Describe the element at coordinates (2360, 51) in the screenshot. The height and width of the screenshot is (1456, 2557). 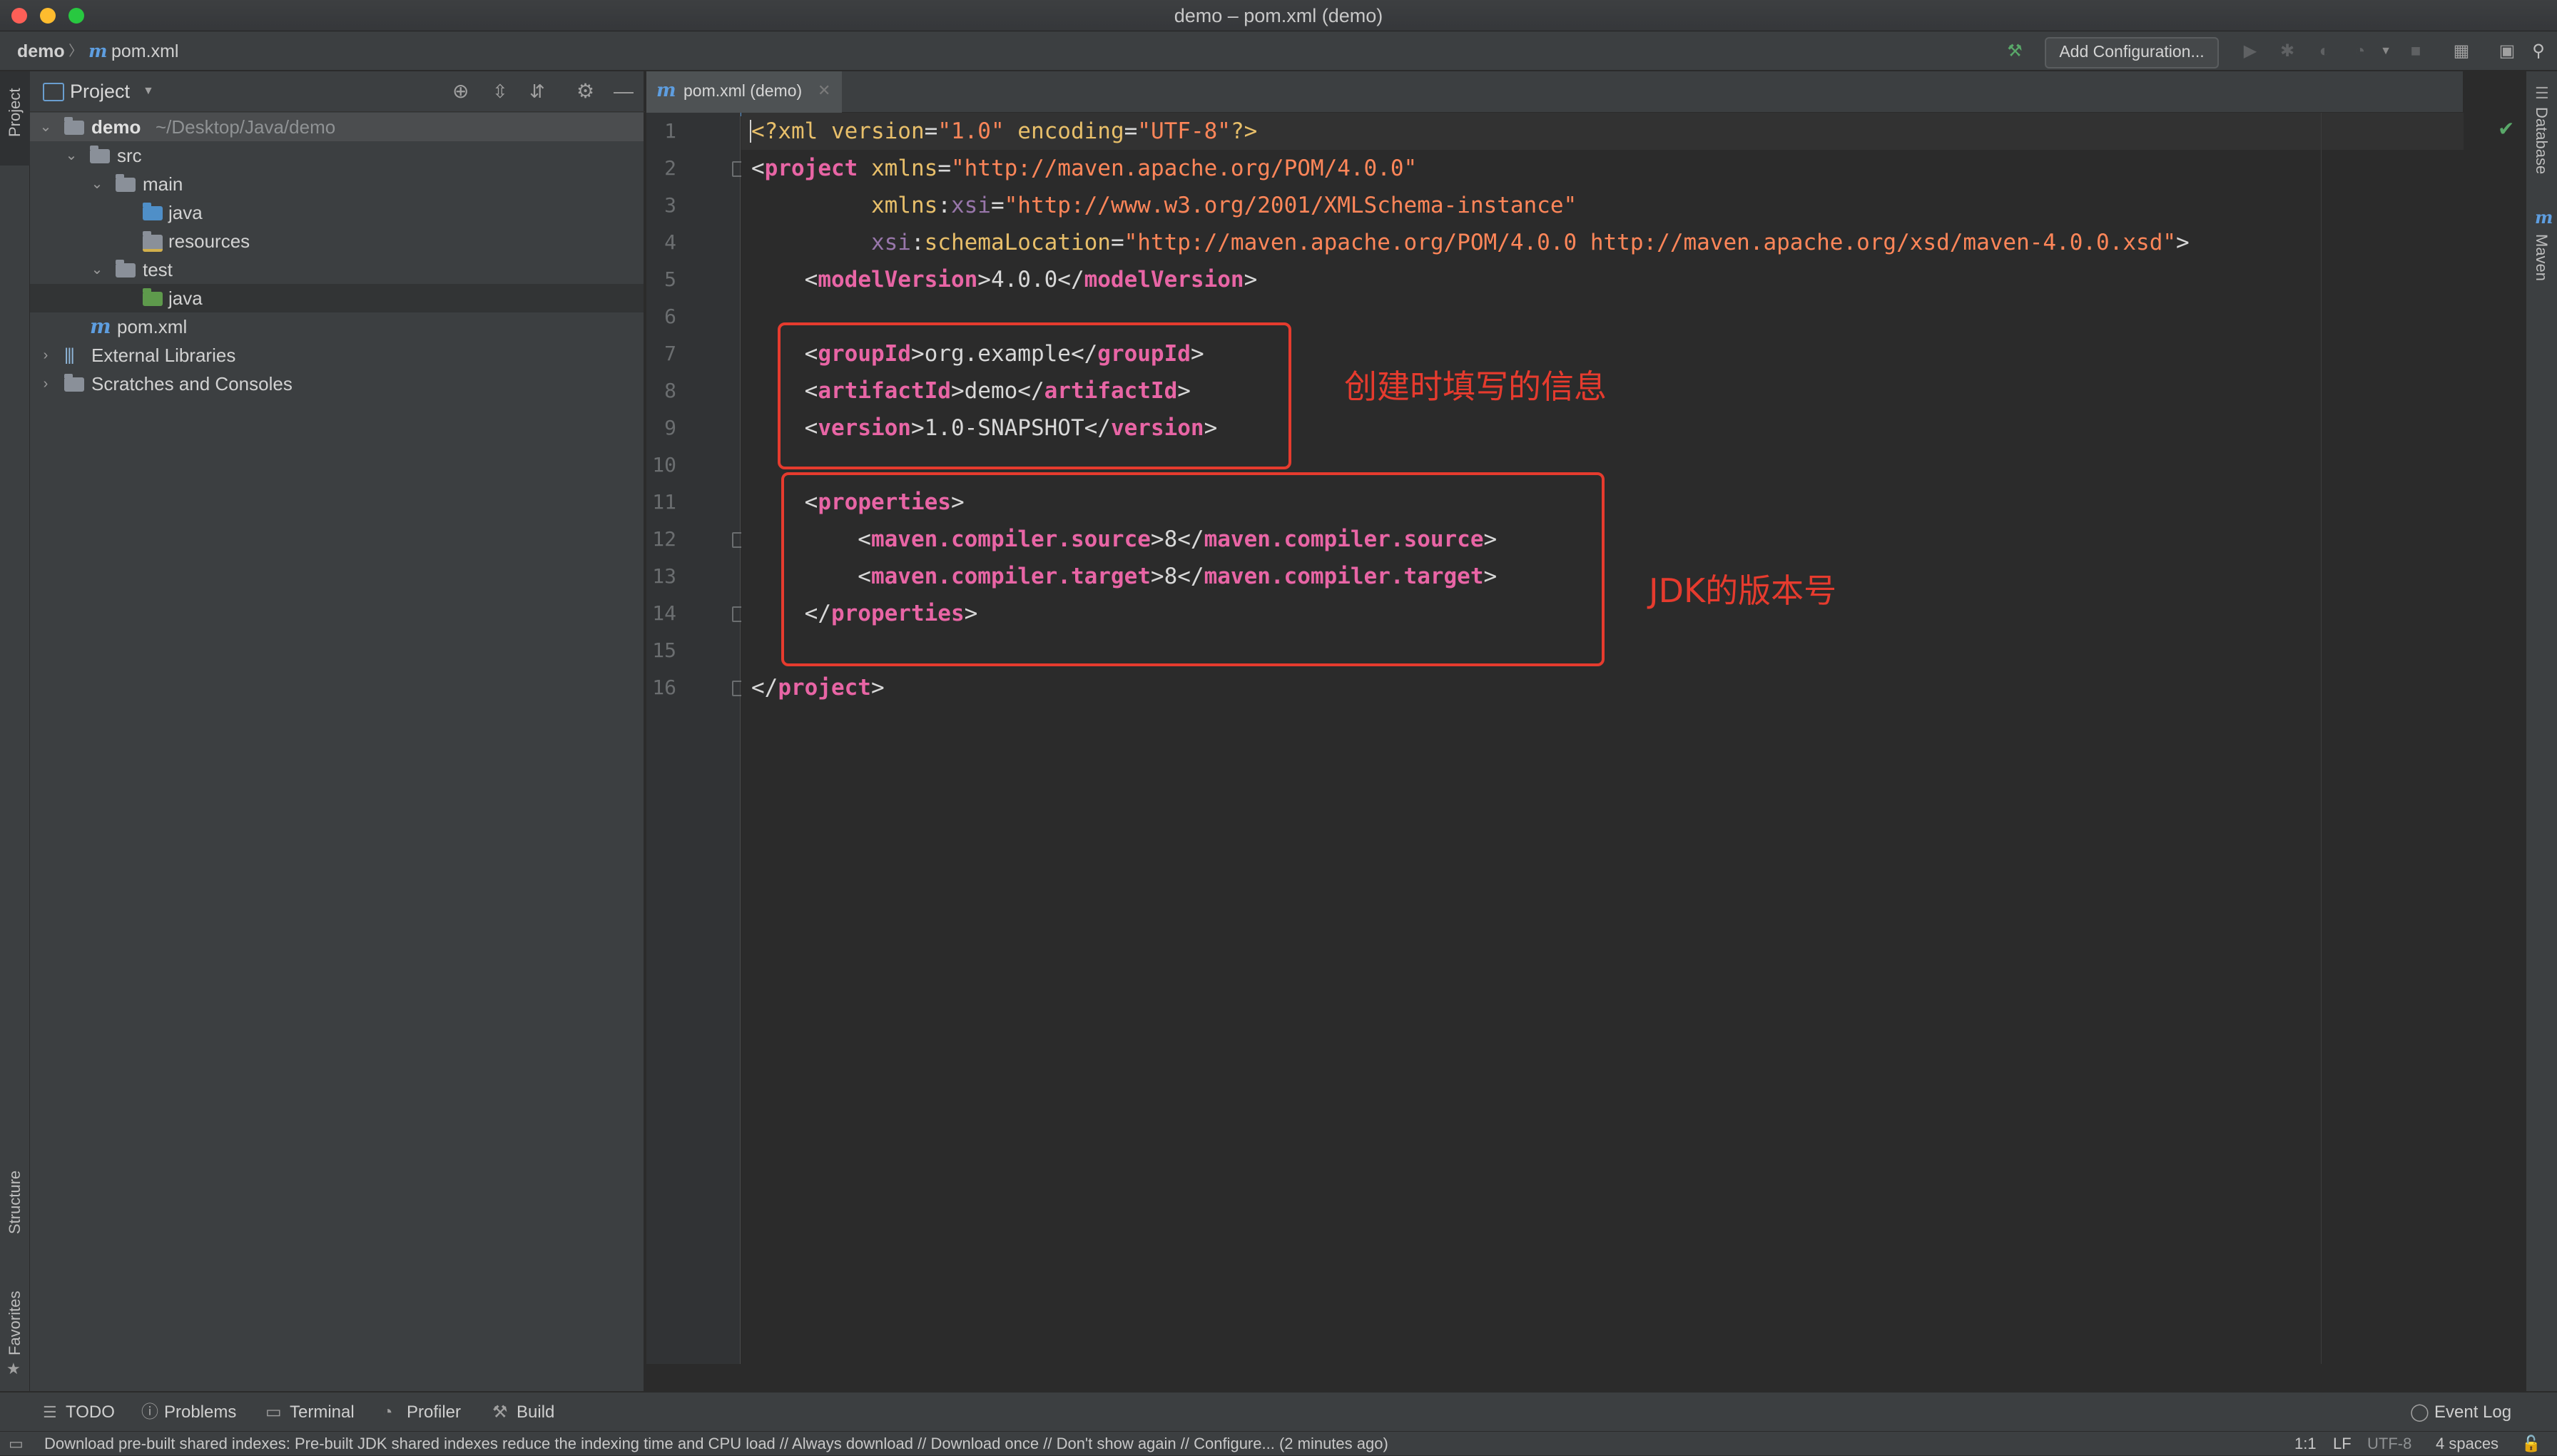
I see `profile-icon: ◔` at that location.